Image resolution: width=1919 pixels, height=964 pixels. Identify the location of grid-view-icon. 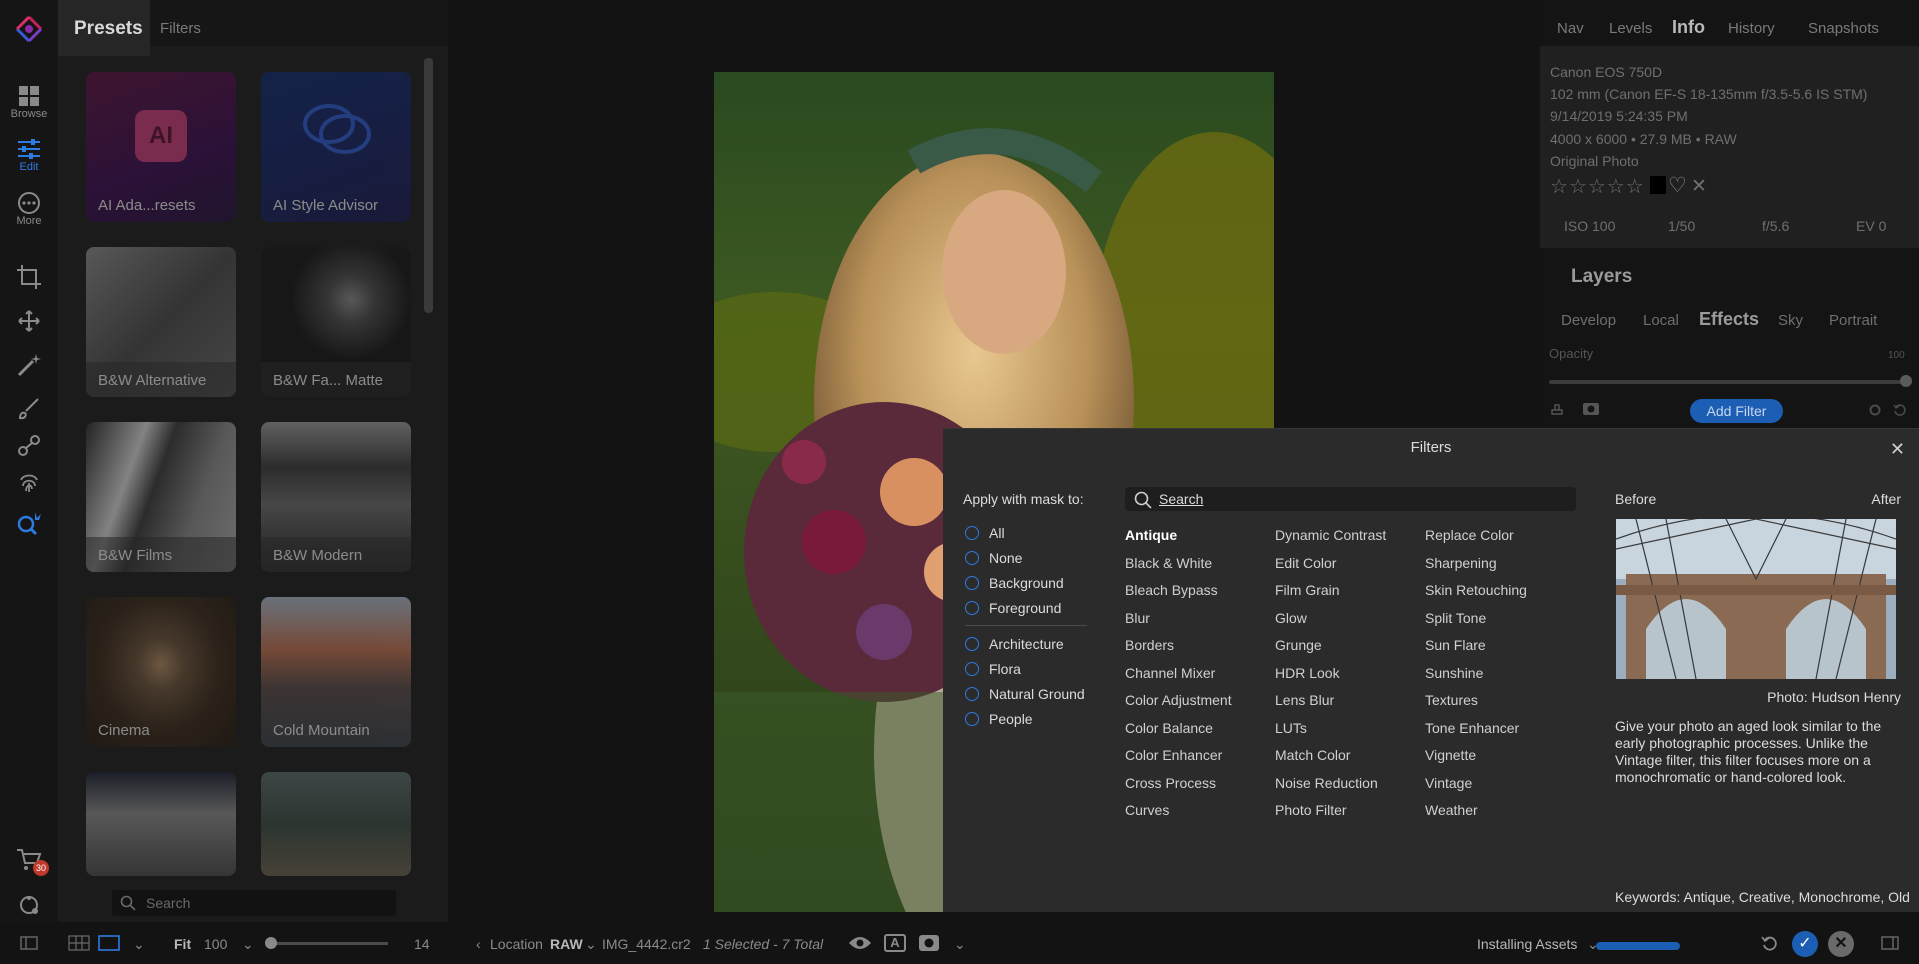
(79, 943).